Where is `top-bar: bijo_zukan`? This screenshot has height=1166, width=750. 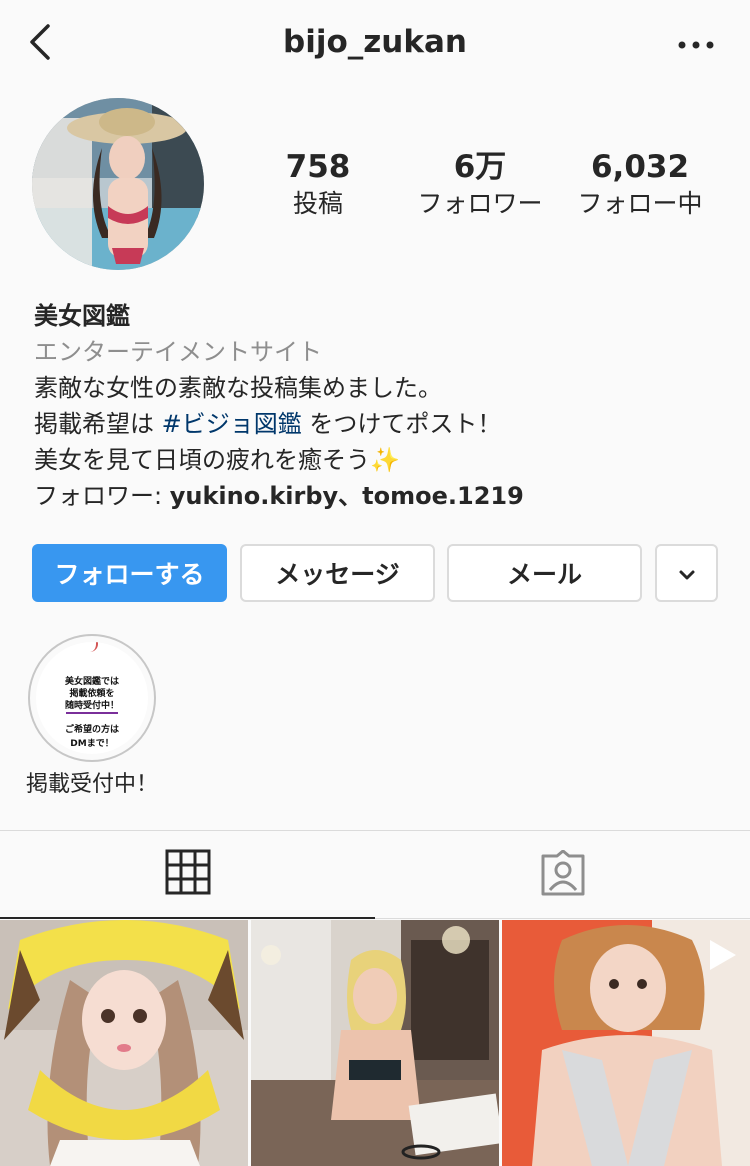
top-bar: bijo_zukan is located at coordinates (375, 44).